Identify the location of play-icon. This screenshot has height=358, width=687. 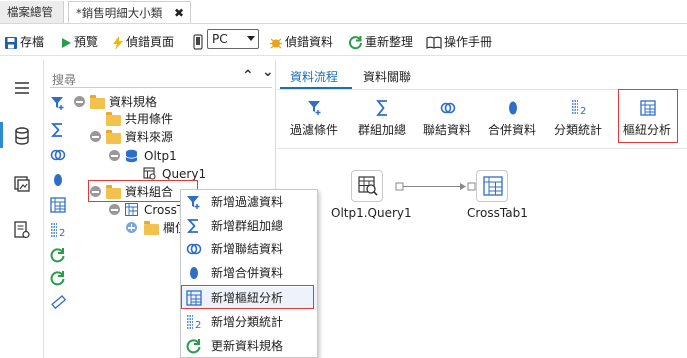
(66, 42).